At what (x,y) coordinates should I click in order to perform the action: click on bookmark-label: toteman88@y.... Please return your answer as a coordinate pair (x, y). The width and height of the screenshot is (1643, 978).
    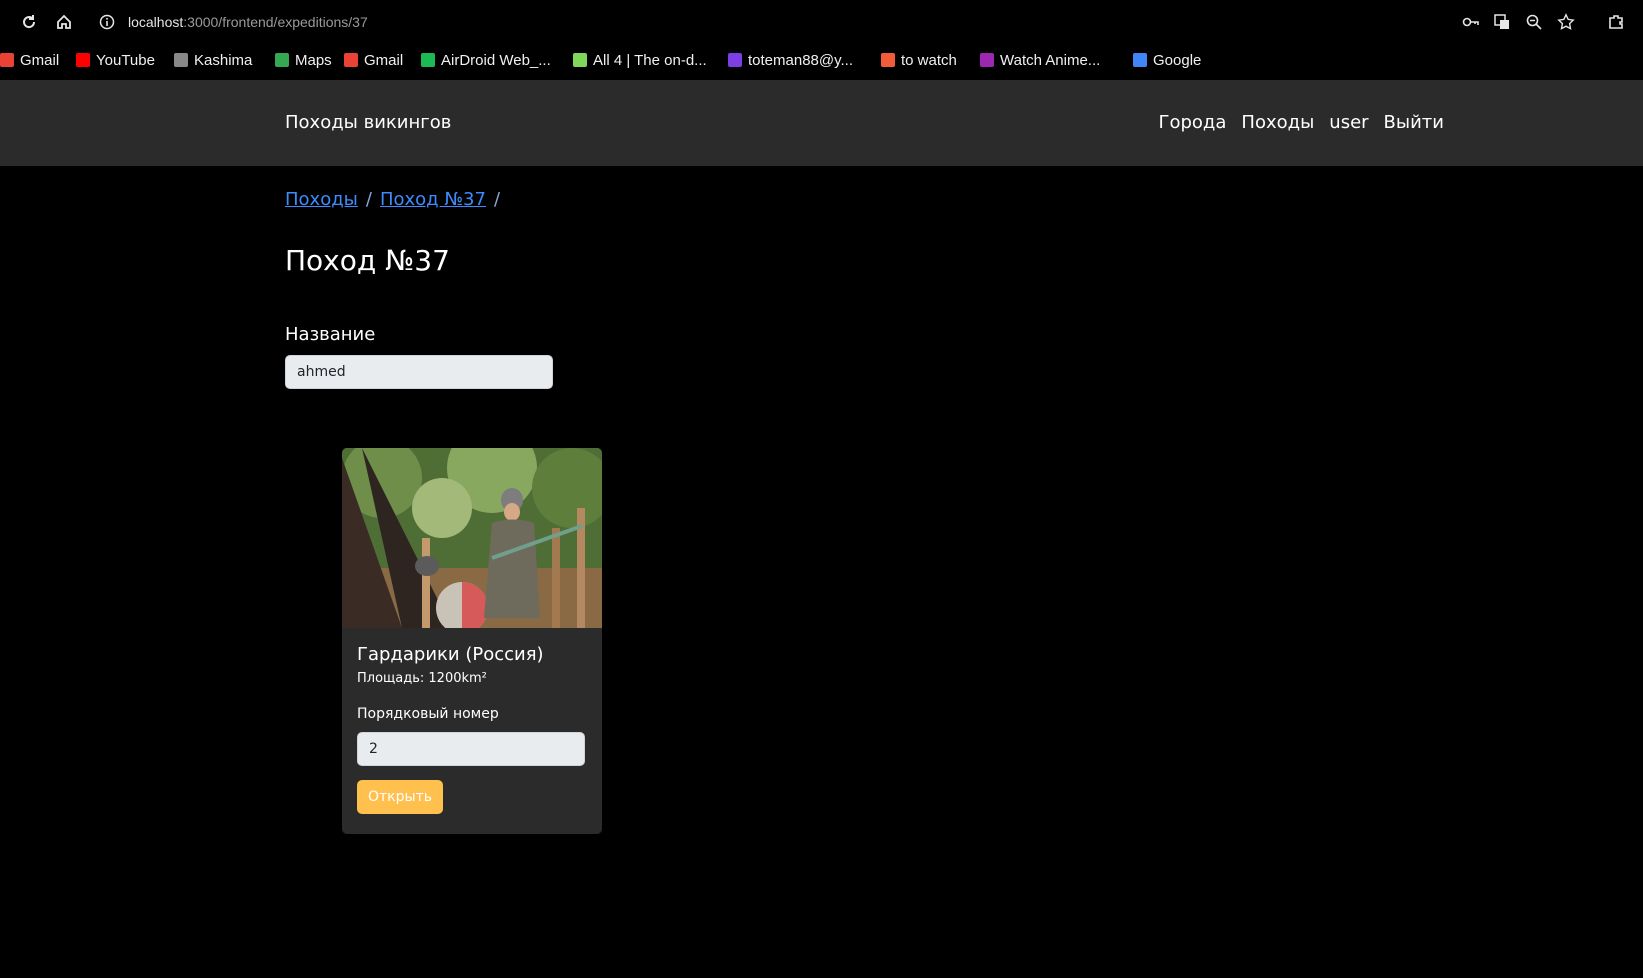
    Looking at the image, I should click on (800, 60).